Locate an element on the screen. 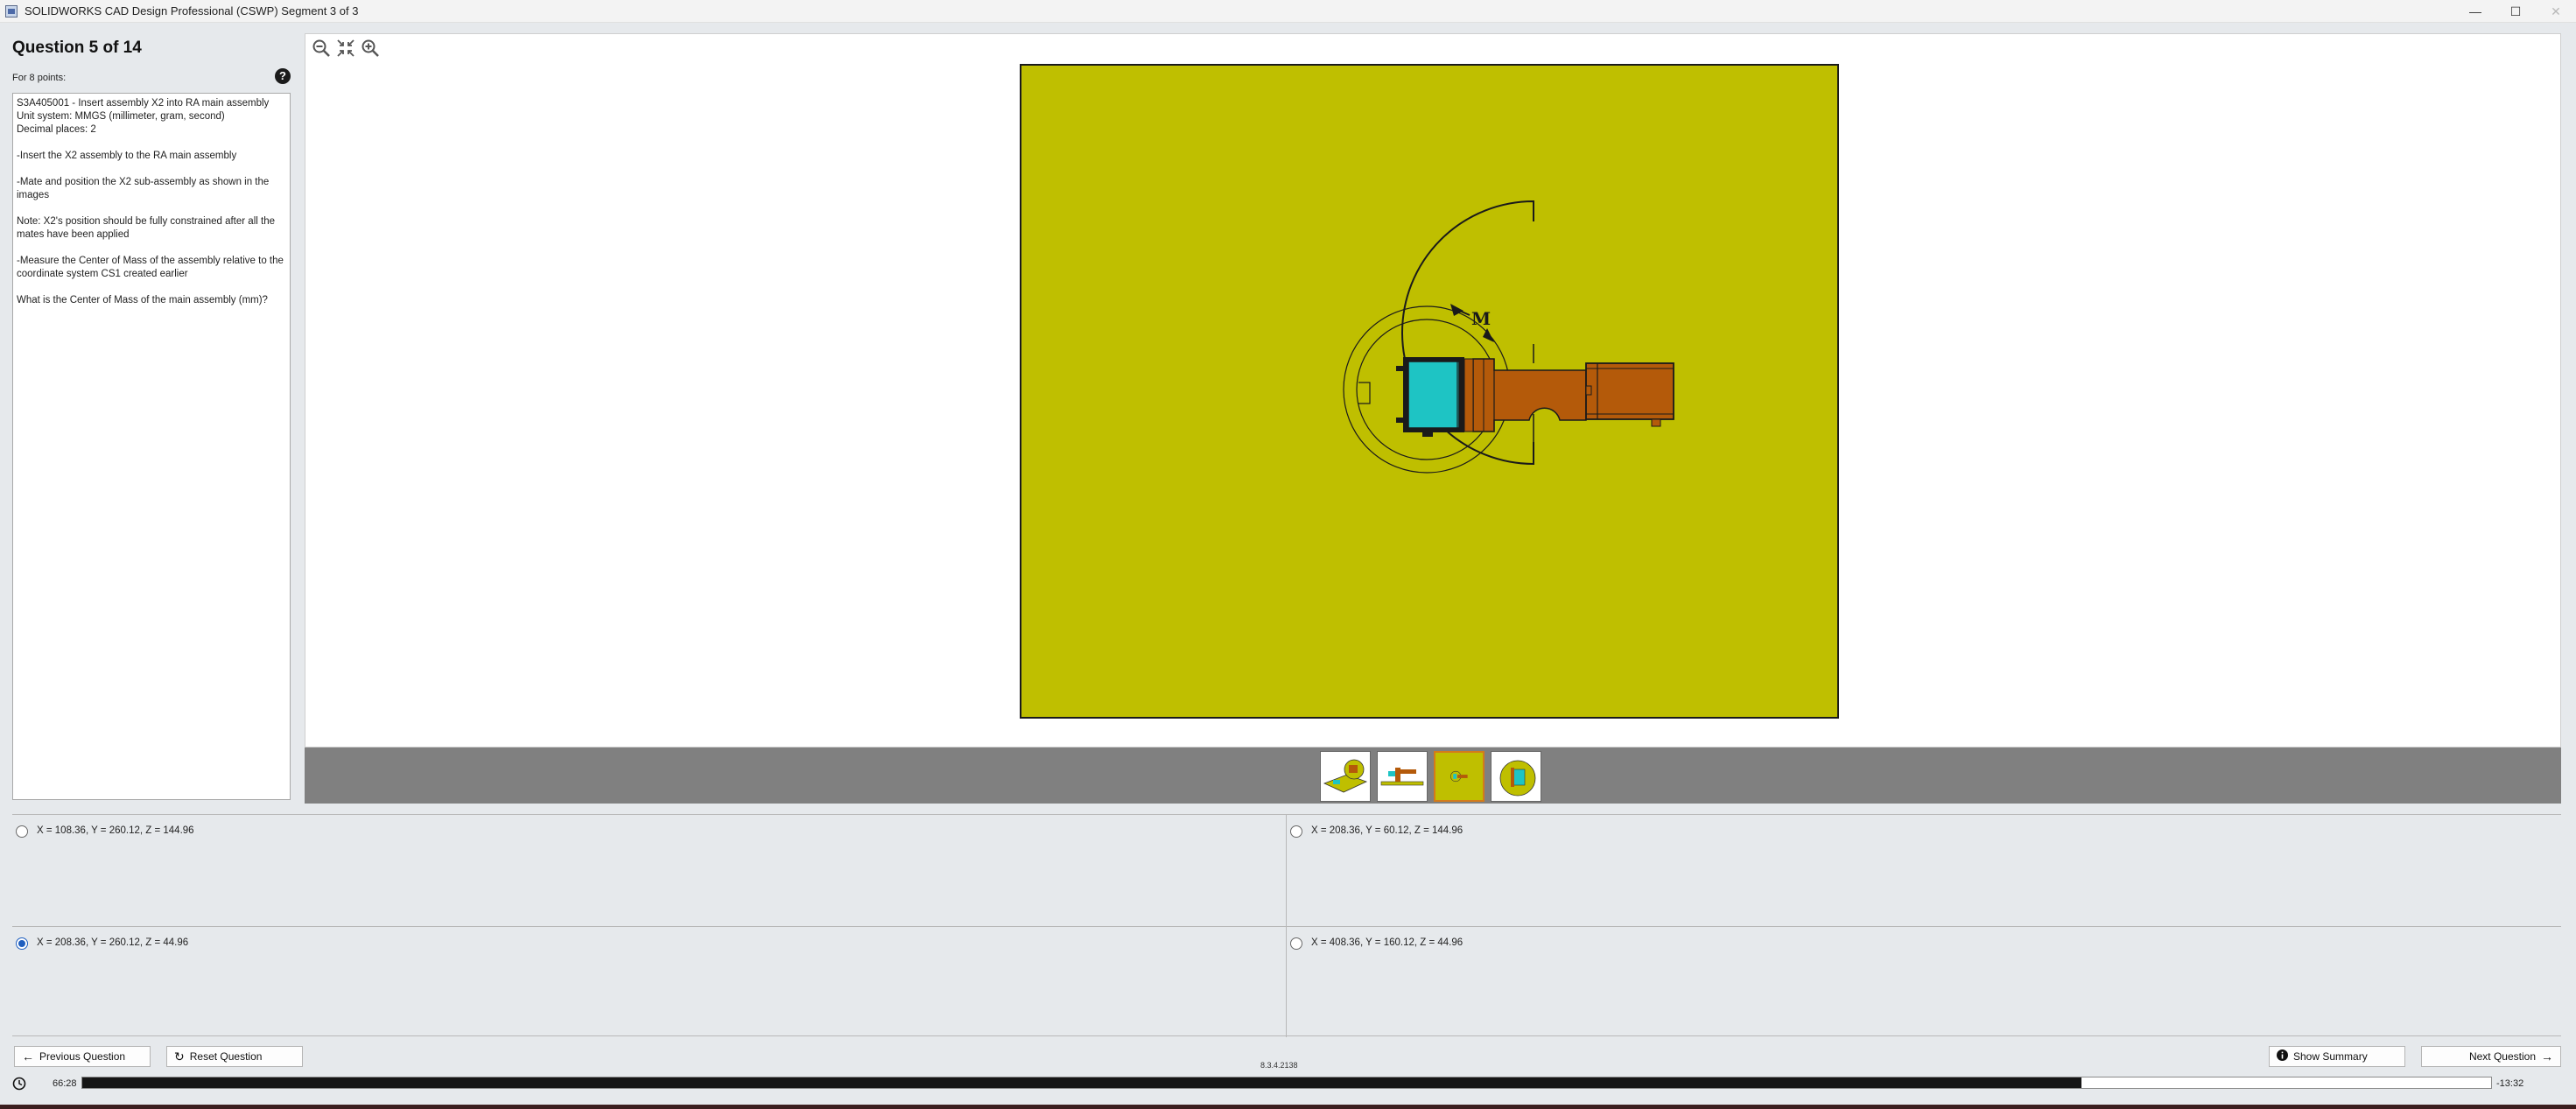 Image resolution: width=2576 pixels, height=1109 pixels. reset-question-button: ↻ Reset Question is located at coordinates (235, 1056).